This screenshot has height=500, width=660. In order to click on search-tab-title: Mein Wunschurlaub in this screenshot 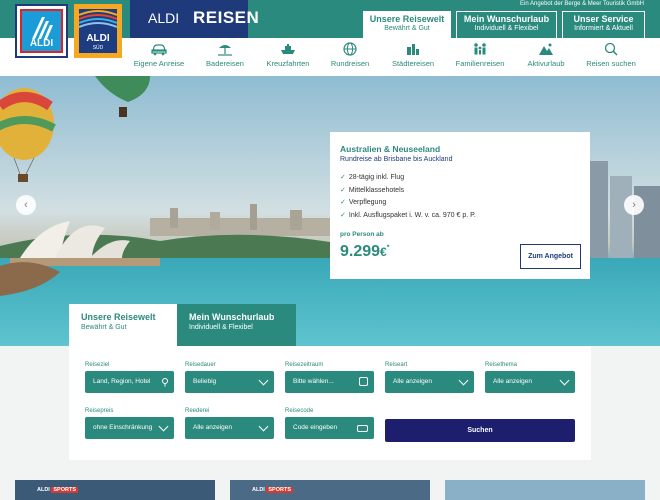, I will do `click(232, 317)`.